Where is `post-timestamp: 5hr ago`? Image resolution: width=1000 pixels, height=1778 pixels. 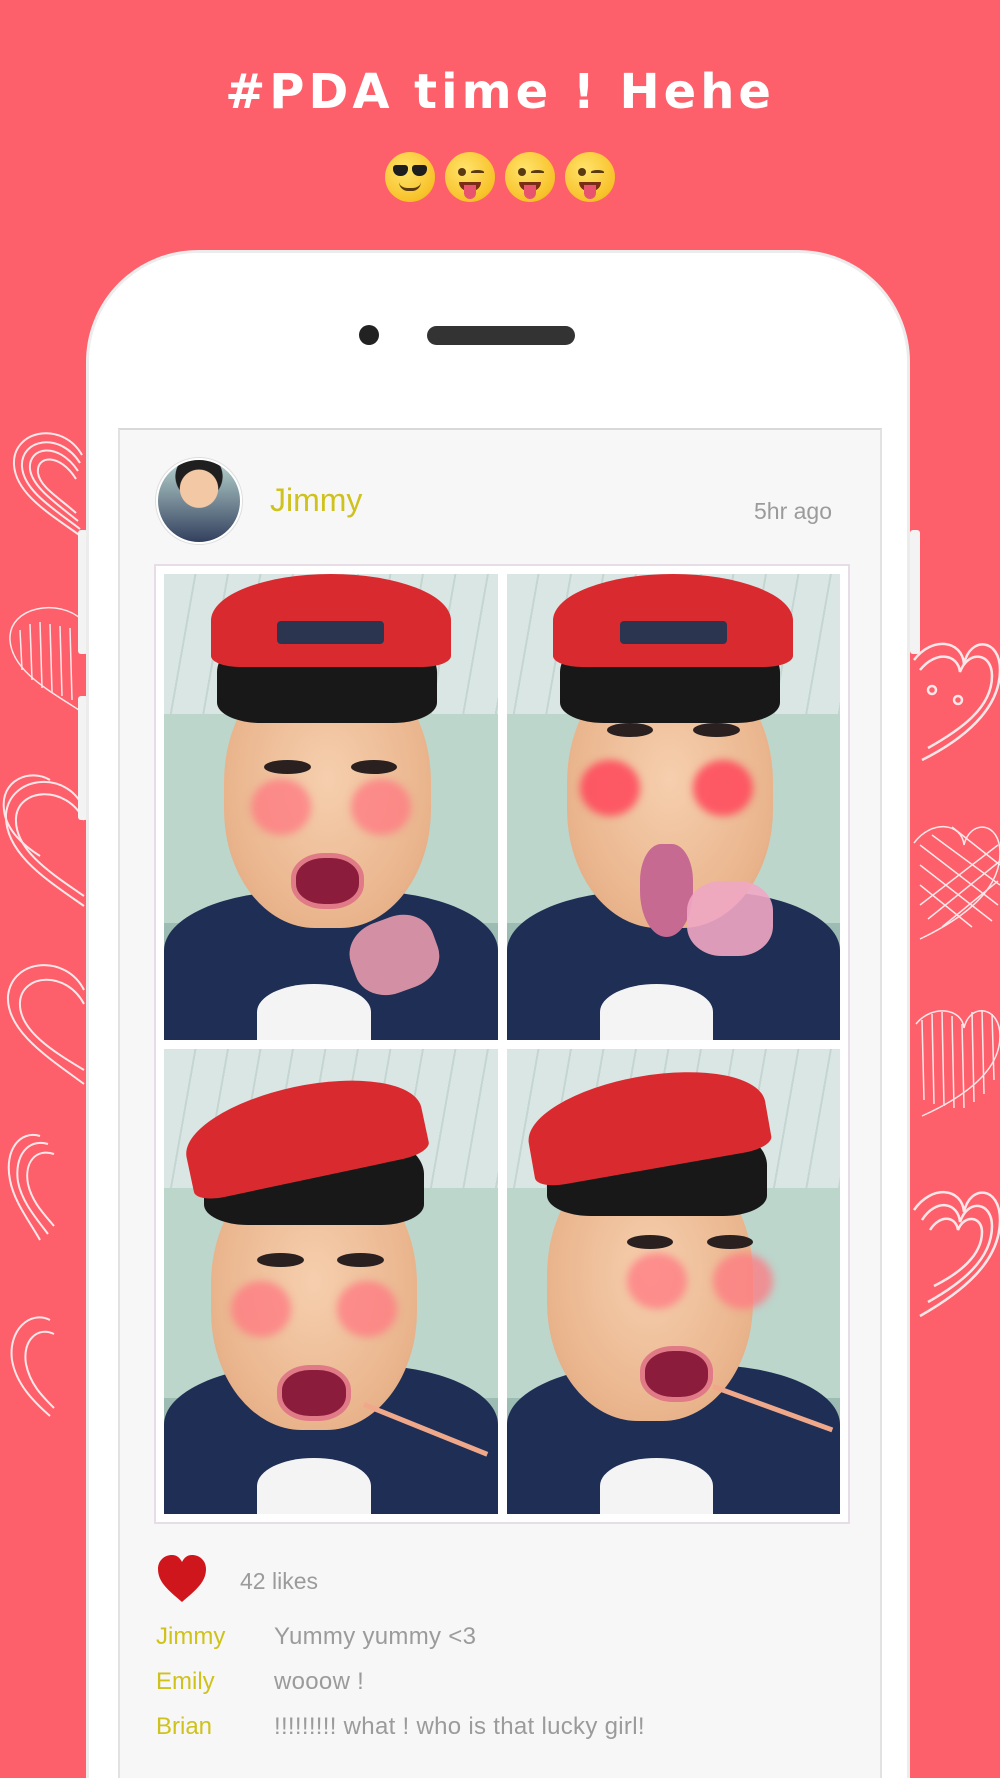 post-timestamp: 5hr ago is located at coordinates (792, 511).